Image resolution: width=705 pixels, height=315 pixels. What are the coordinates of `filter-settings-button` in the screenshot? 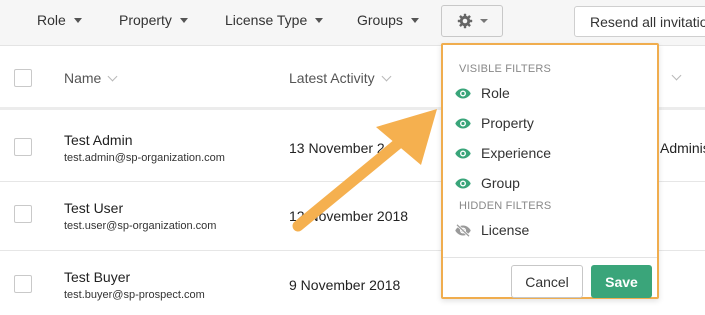 It's located at (472, 21).